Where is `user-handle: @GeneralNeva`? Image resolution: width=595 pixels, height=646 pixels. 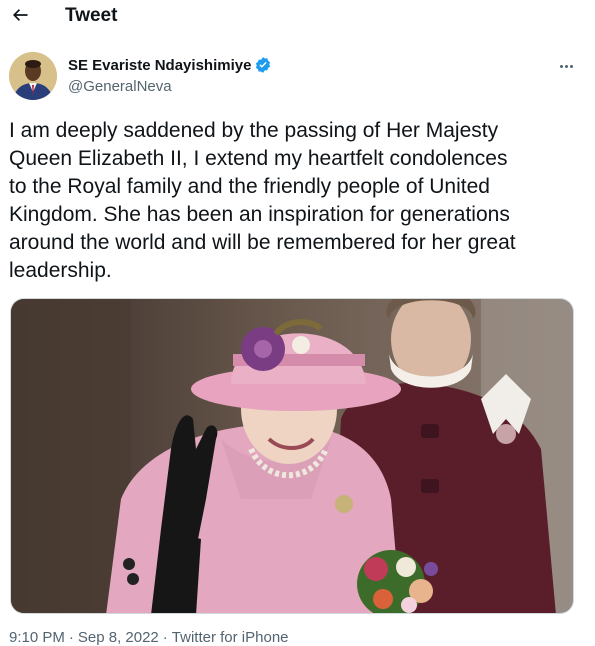 user-handle: @GeneralNeva is located at coordinates (120, 86).